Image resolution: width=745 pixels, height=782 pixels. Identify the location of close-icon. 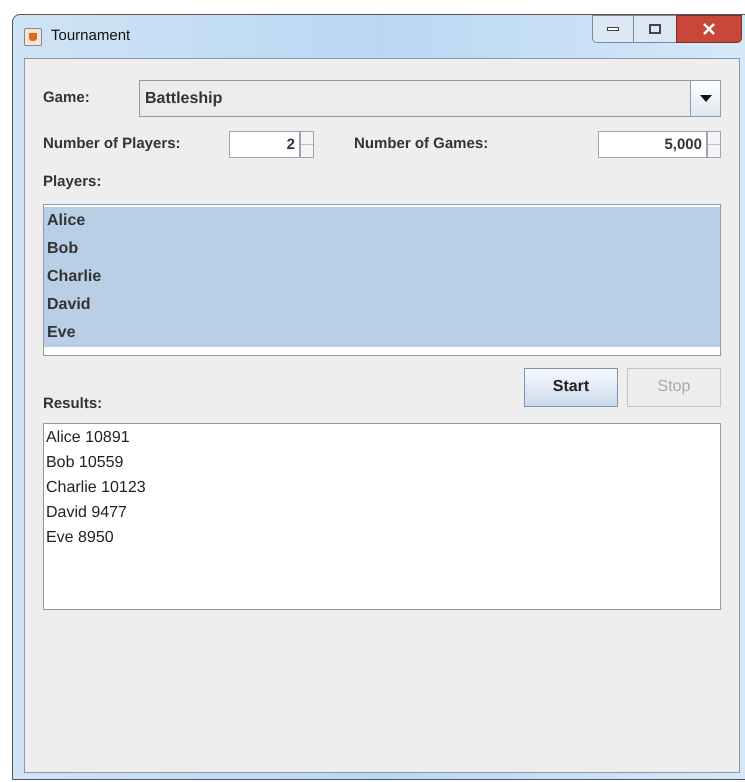
(709, 29).